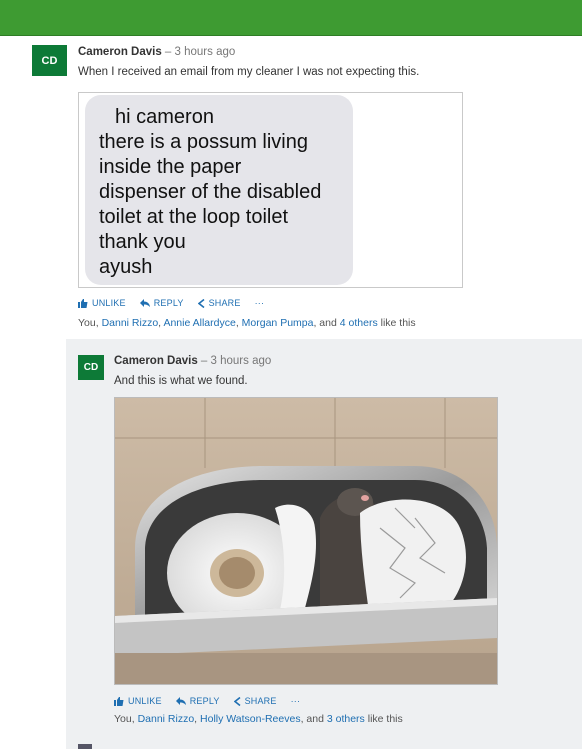 The width and height of the screenshot is (582, 749). I want to click on author-name: Cameron Davis, so click(120, 52).